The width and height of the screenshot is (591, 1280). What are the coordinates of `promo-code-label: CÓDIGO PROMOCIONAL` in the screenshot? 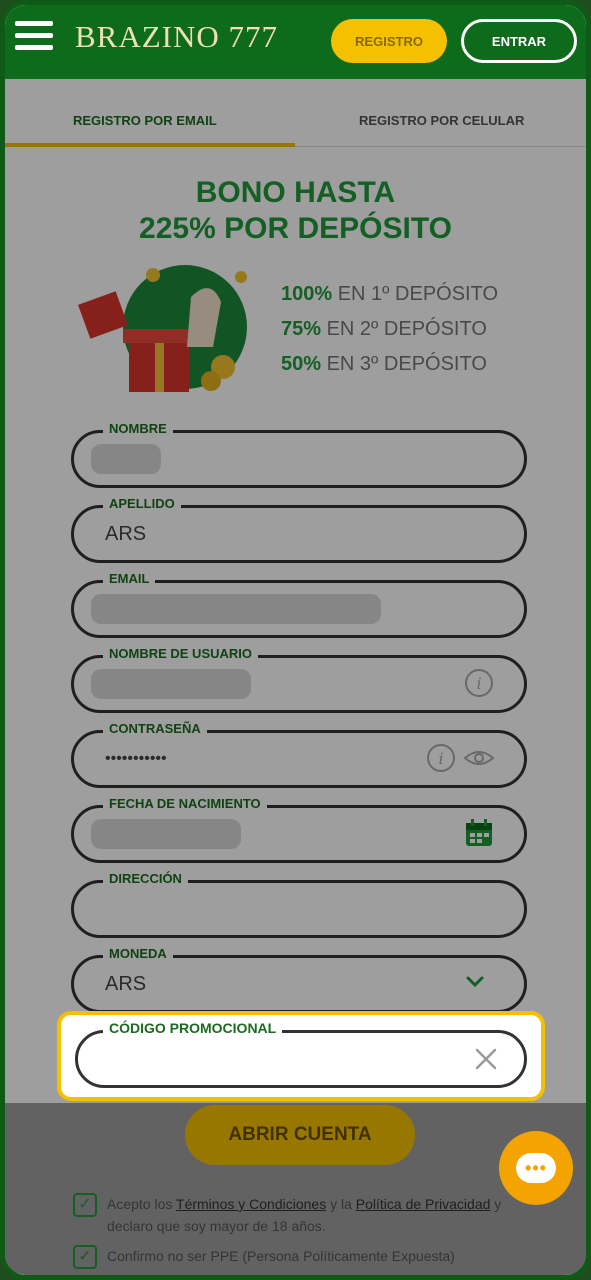 It's located at (193, 1028).